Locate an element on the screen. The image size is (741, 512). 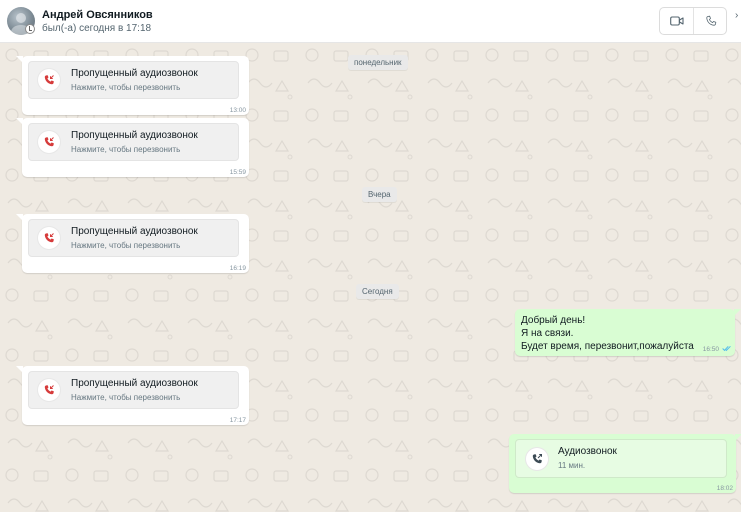
date-separator-monday: понедельник is located at coordinates (378, 62).